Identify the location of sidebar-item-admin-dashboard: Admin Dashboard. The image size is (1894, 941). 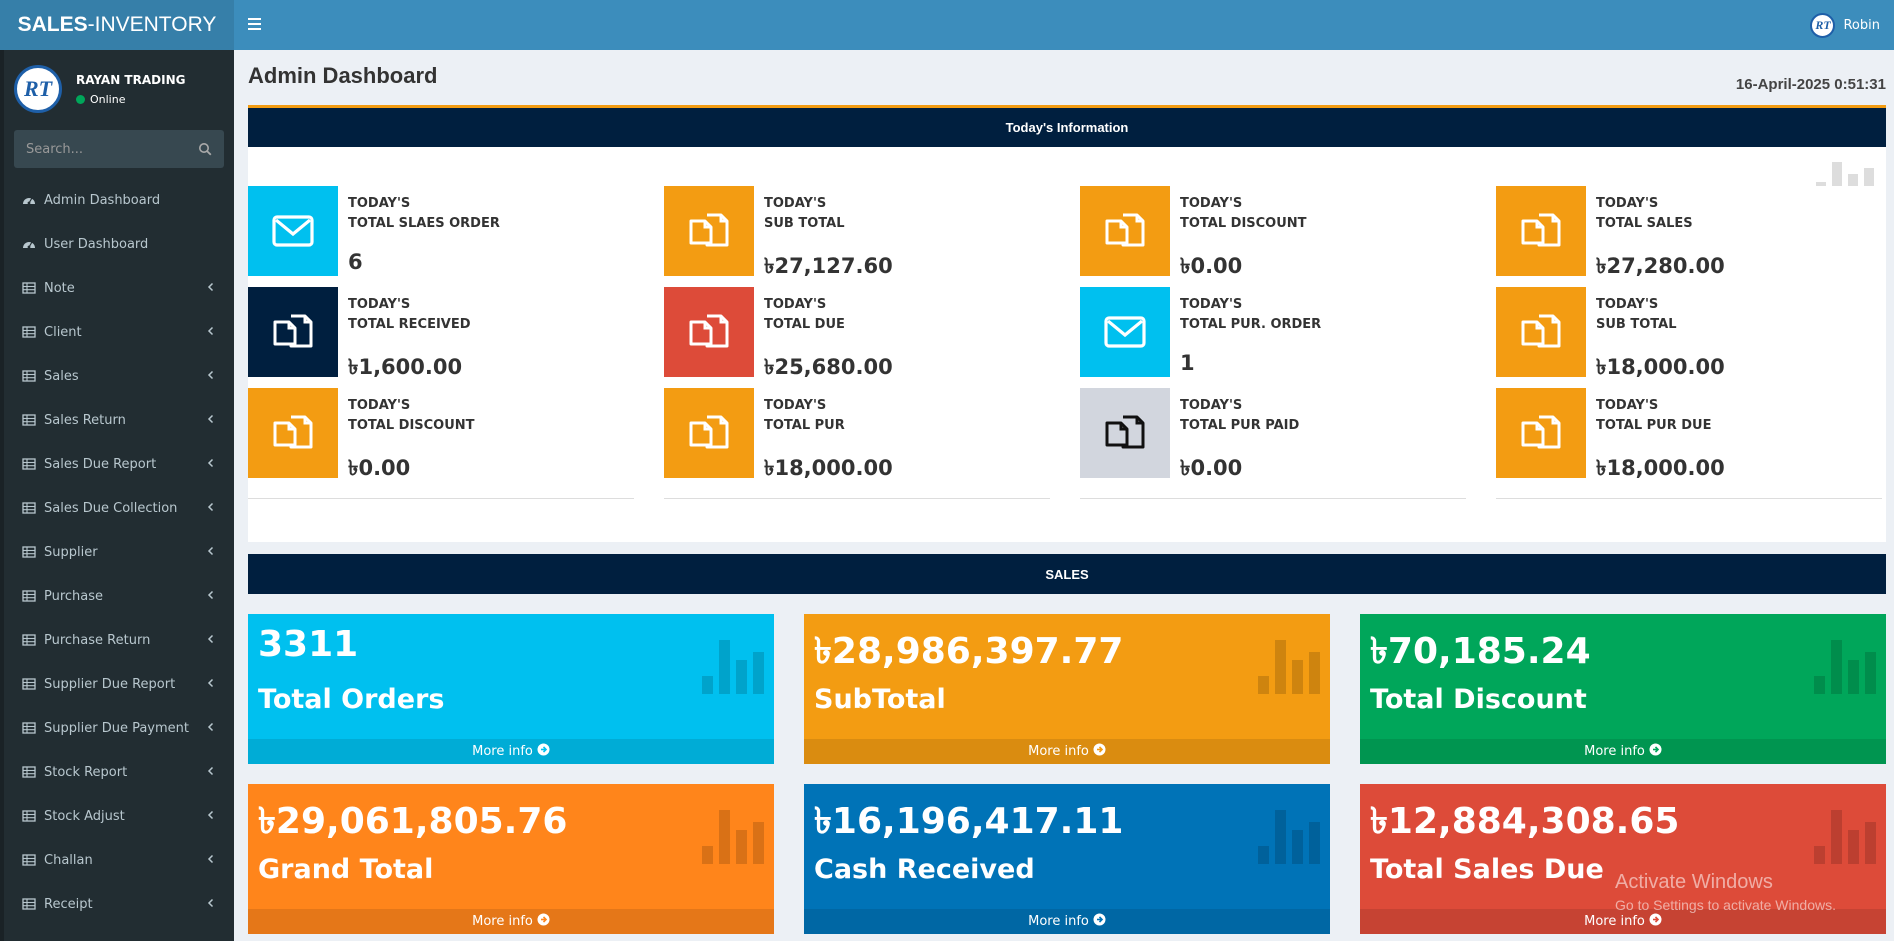
(119, 200).